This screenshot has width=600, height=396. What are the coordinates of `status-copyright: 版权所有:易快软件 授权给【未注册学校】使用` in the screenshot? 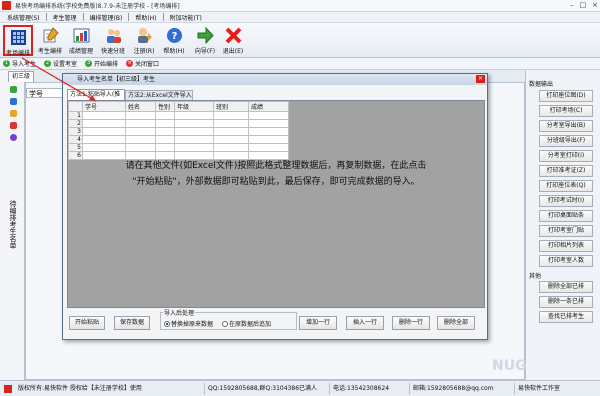 It's located at (110, 388).